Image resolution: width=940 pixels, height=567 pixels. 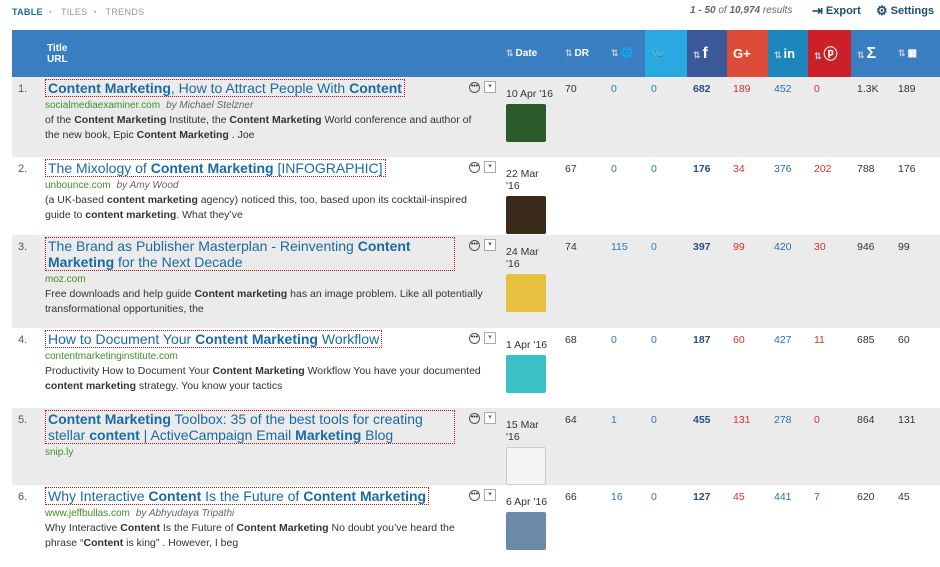 What do you see at coordinates (57, 48) in the screenshot?
I see `header-title-label: Title` at bounding box center [57, 48].